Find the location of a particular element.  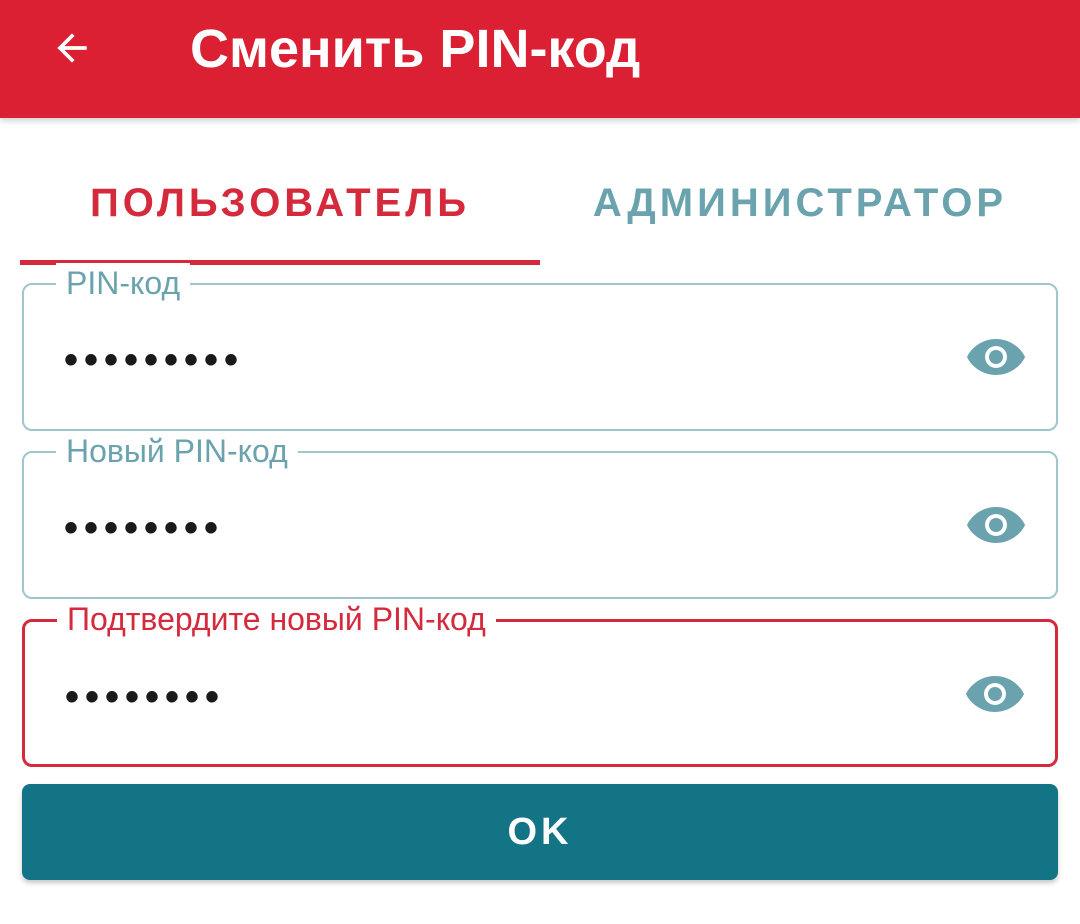

tab-user: ПОЛЬЗОВАТЕЛЬ is located at coordinates (280, 207).